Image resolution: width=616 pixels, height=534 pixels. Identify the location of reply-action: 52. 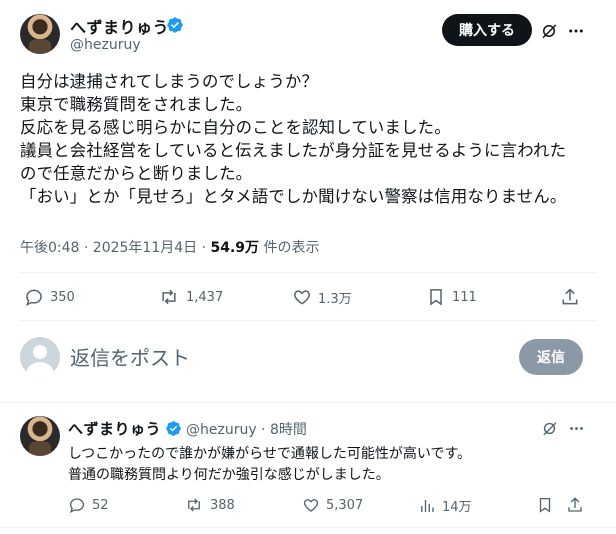
(88, 505).